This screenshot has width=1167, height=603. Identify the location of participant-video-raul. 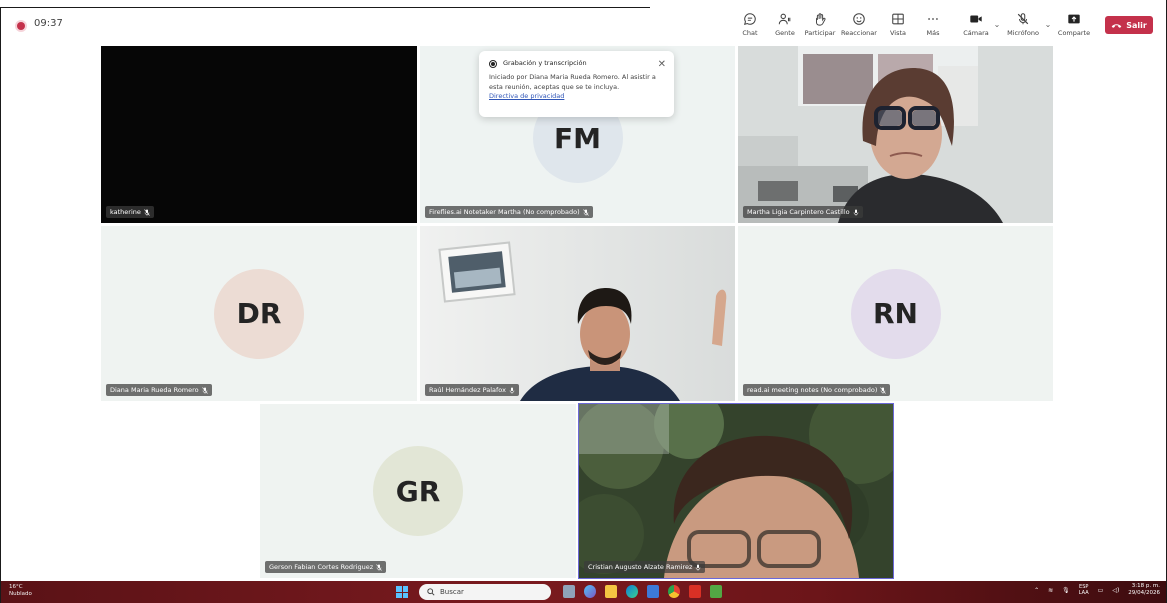
(577, 313).